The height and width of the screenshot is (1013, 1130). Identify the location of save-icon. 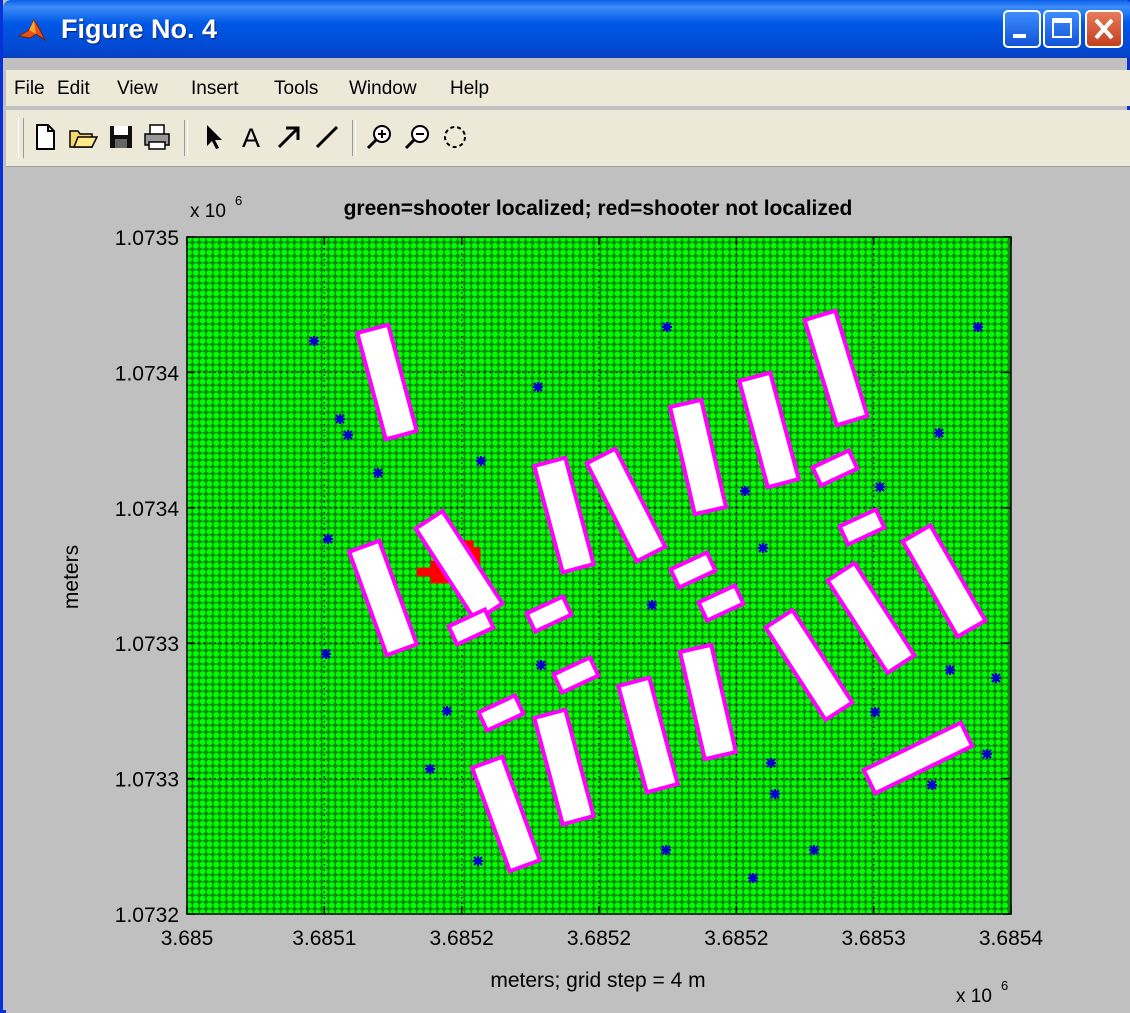
(121, 137).